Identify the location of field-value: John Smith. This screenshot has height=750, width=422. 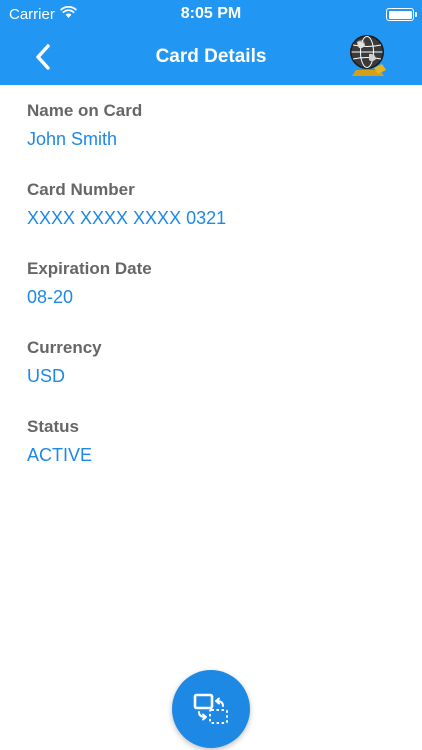
(72, 139).